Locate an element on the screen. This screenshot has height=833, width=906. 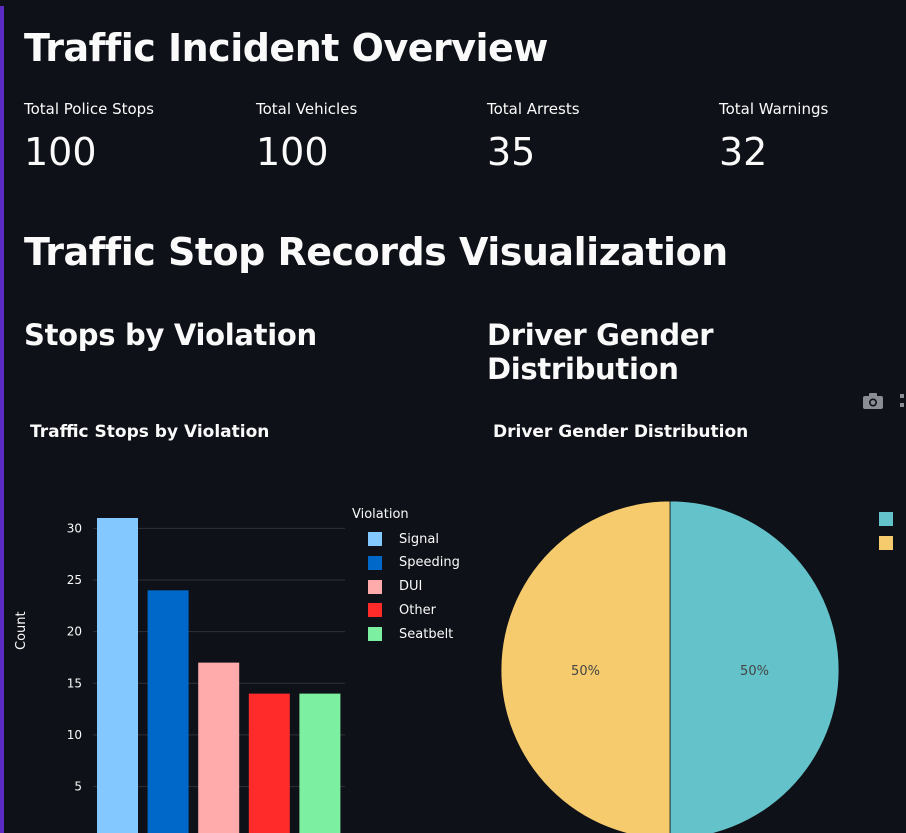
driver-gender-heading: Driver Gender Distribution is located at coordinates (600, 352).